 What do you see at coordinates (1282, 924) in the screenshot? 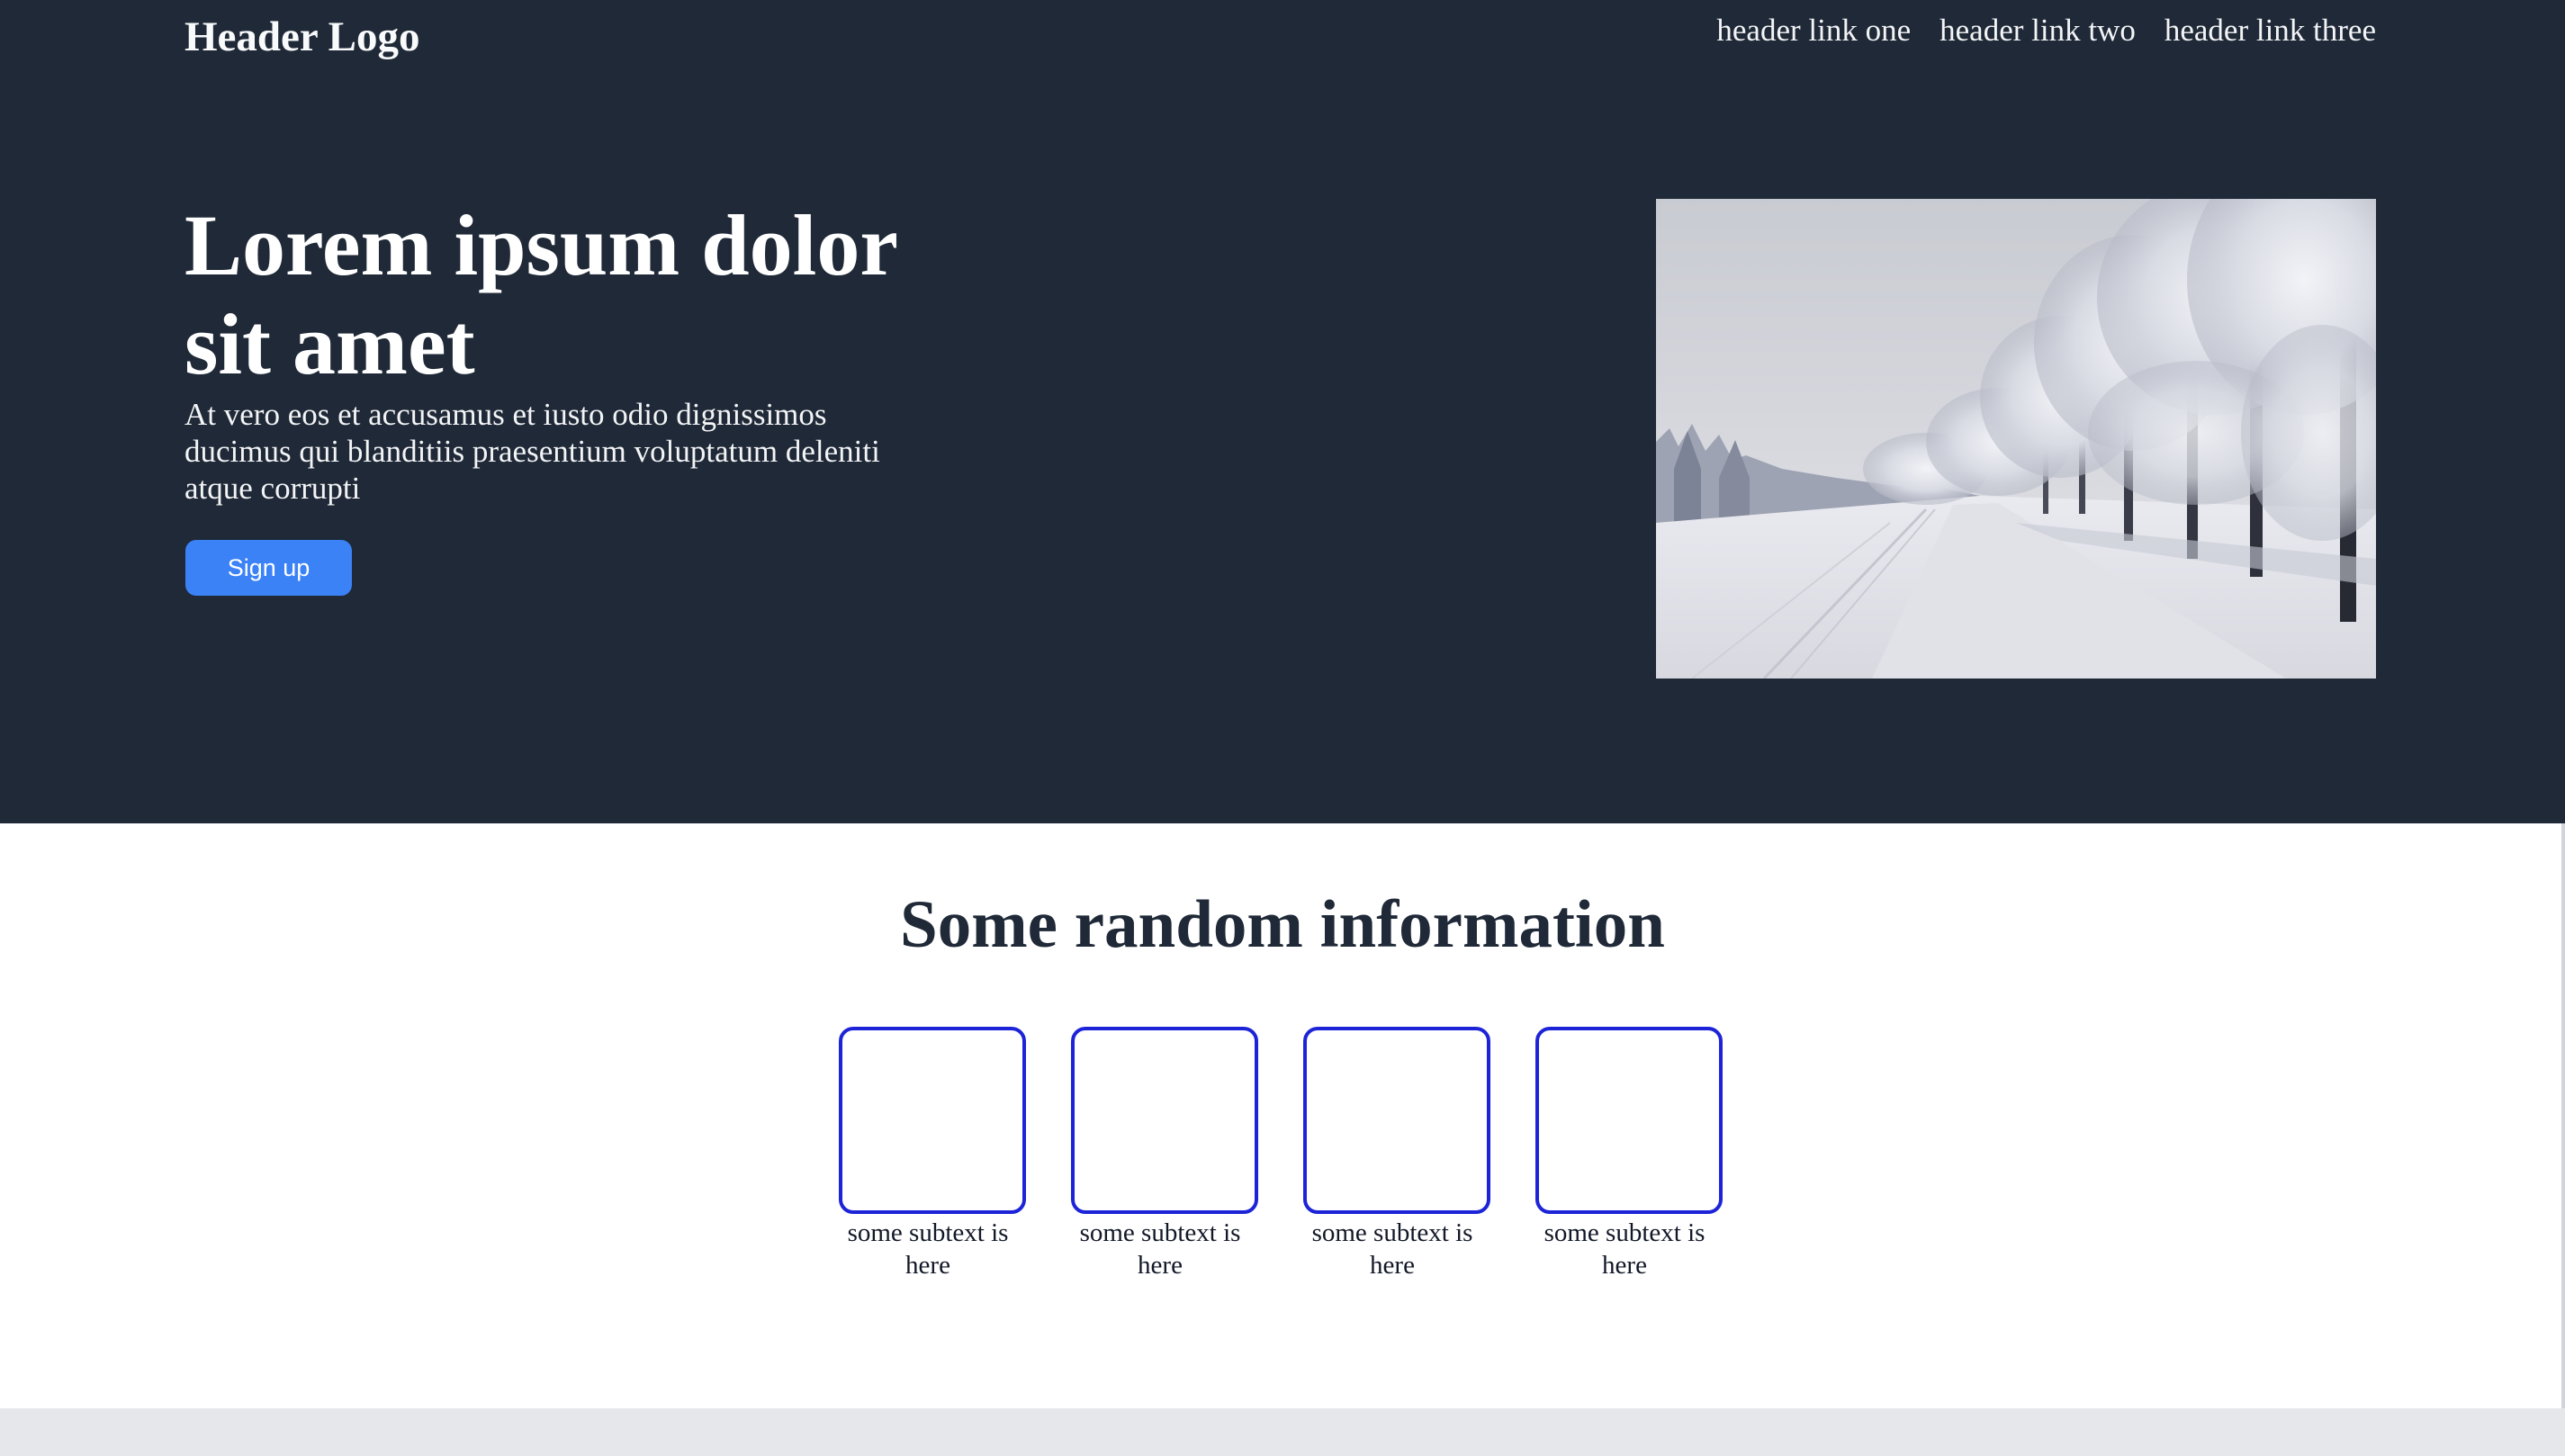
I see `info-section-title: Some random information` at bounding box center [1282, 924].